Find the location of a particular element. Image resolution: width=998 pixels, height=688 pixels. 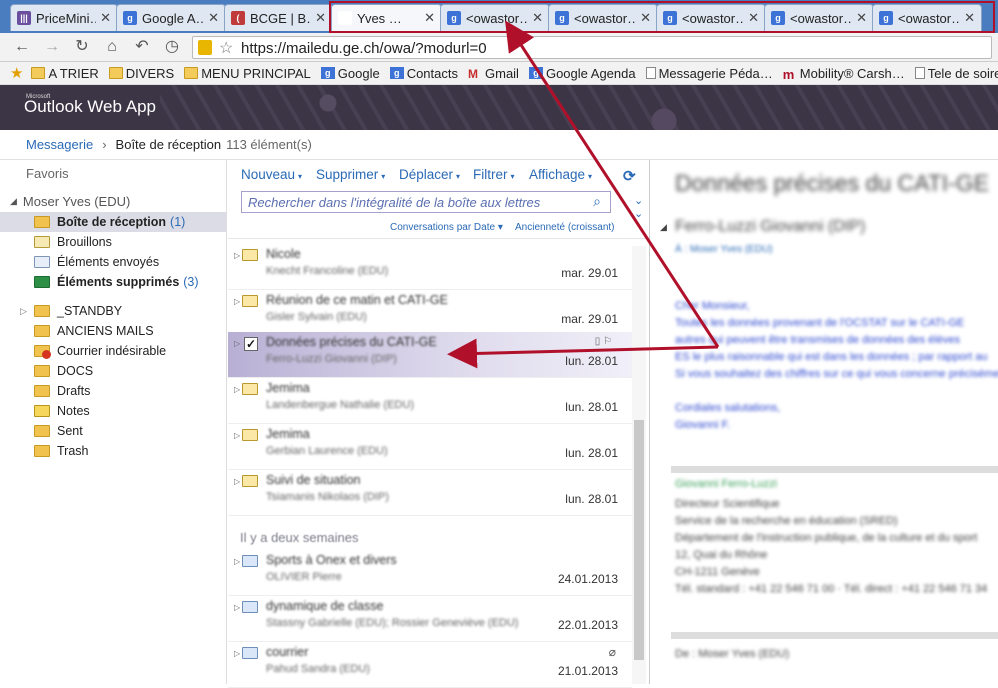

search-icon: ⌕ is located at coordinates (597, 201).